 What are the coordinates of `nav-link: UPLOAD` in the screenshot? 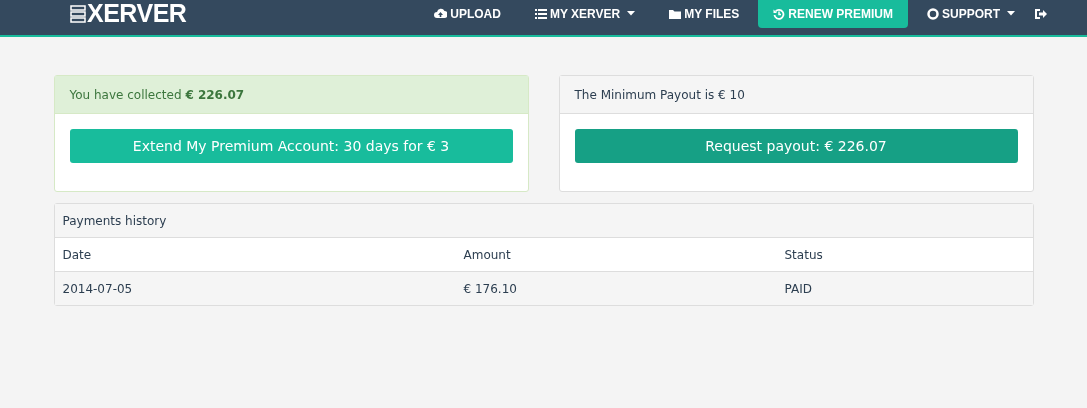 It's located at (467, 14).